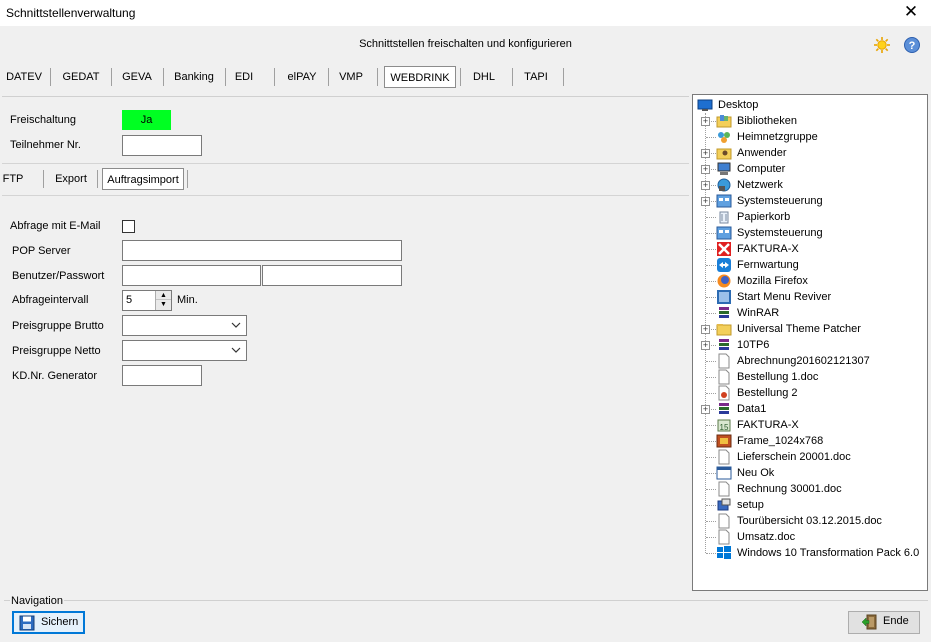 The image size is (931, 642). What do you see at coordinates (794, 457) in the screenshot?
I see `tree-node-label: Lieferschein 20001.doc` at bounding box center [794, 457].